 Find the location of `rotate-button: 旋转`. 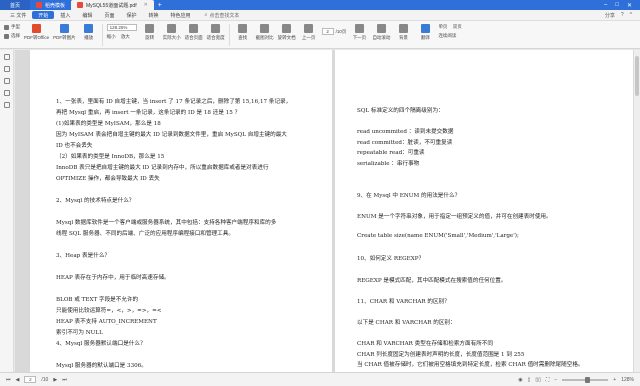

rotate-button: 旋转 is located at coordinates (150, 32).